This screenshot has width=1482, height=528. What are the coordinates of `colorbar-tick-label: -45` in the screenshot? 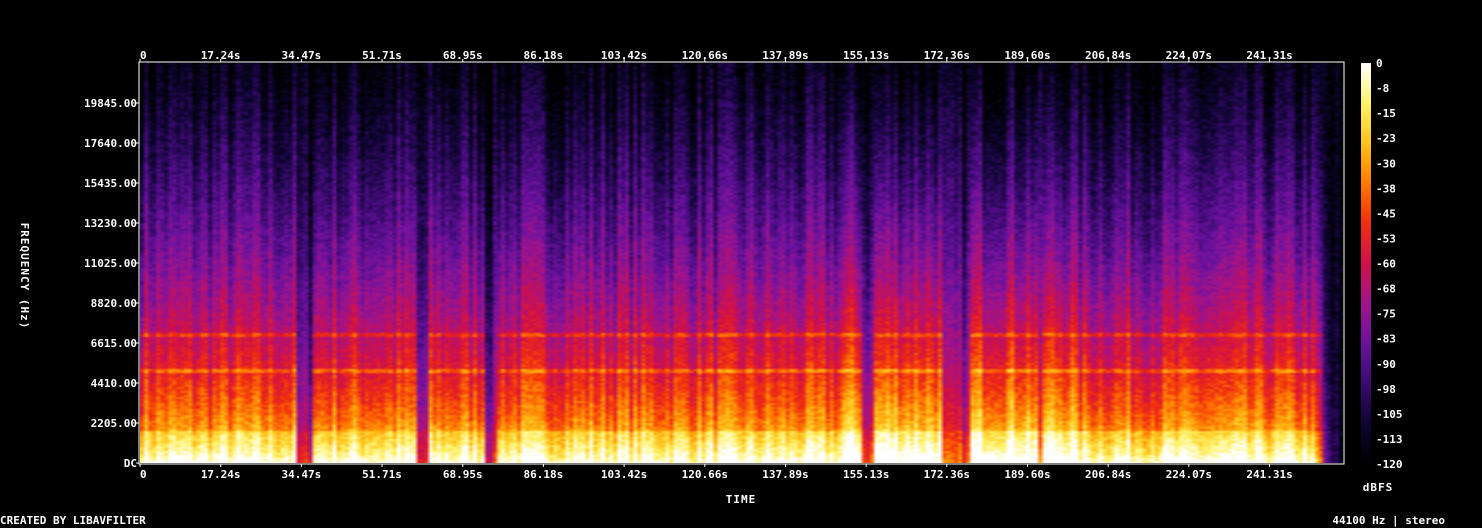 It's located at (1386, 213).